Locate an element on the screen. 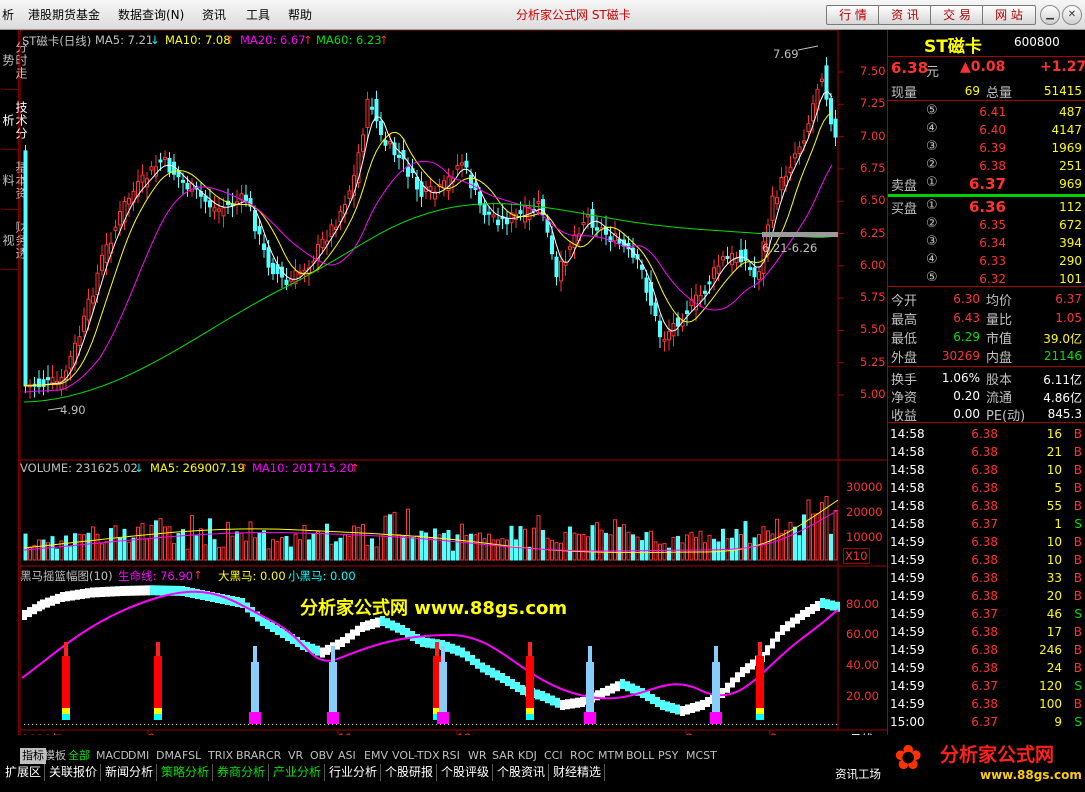 This screenshot has width=1085, height=792. indicator-tab: SAR is located at coordinates (503, 756).